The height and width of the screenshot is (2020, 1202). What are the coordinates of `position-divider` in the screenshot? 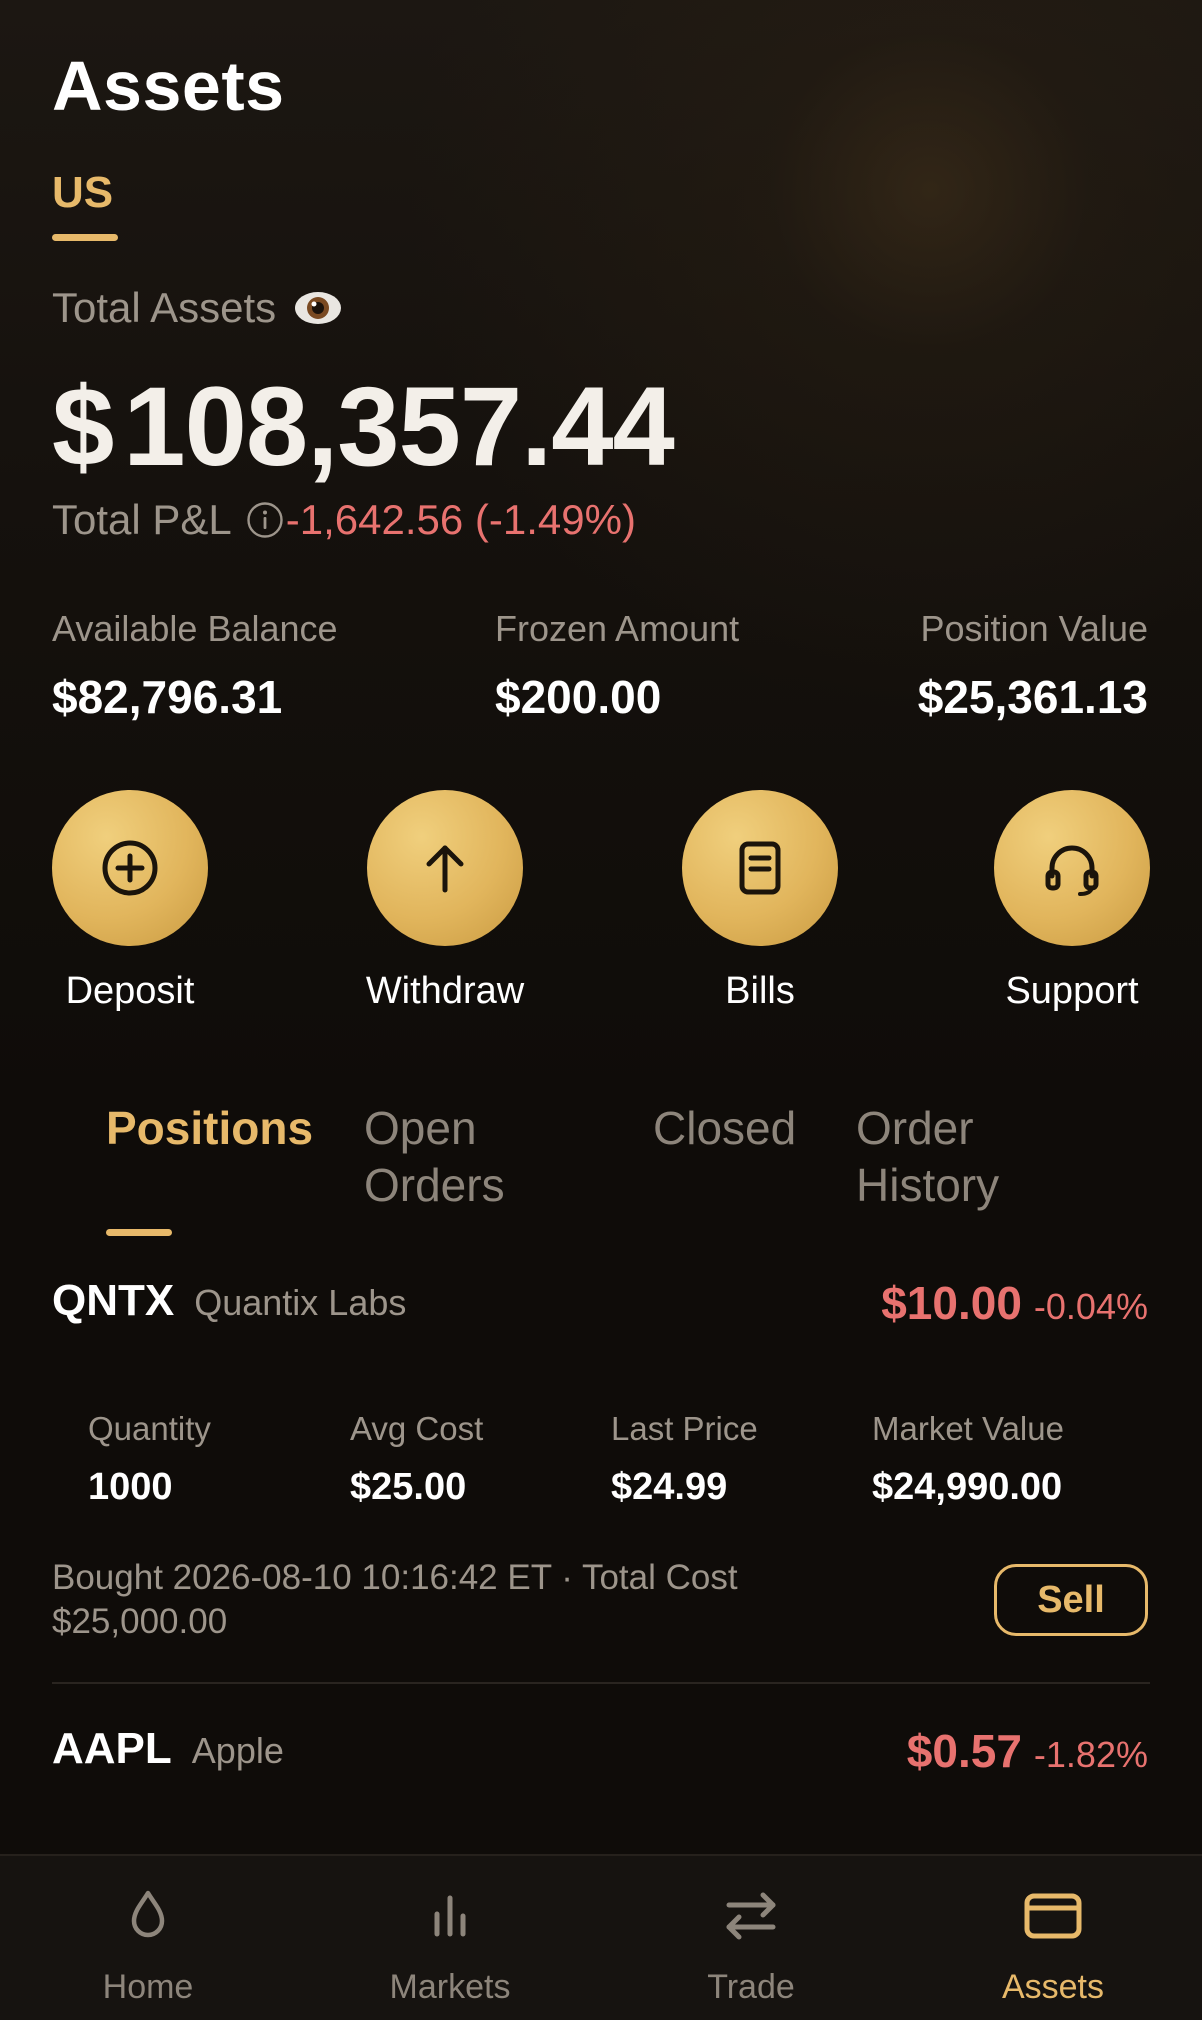 It's located at (601, 1683).